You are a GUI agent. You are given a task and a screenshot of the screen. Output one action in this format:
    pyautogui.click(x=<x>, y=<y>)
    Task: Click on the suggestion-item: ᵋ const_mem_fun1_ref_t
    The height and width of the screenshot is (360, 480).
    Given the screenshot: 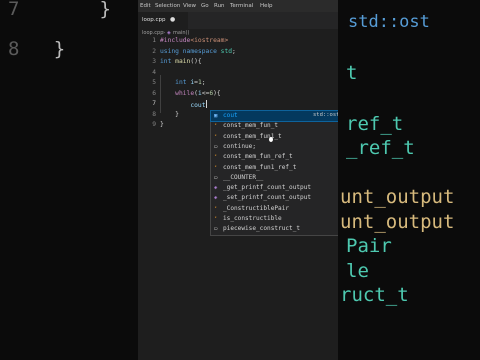 What is the action you would take?
    pyautogui.click(x=274, y=168)
    